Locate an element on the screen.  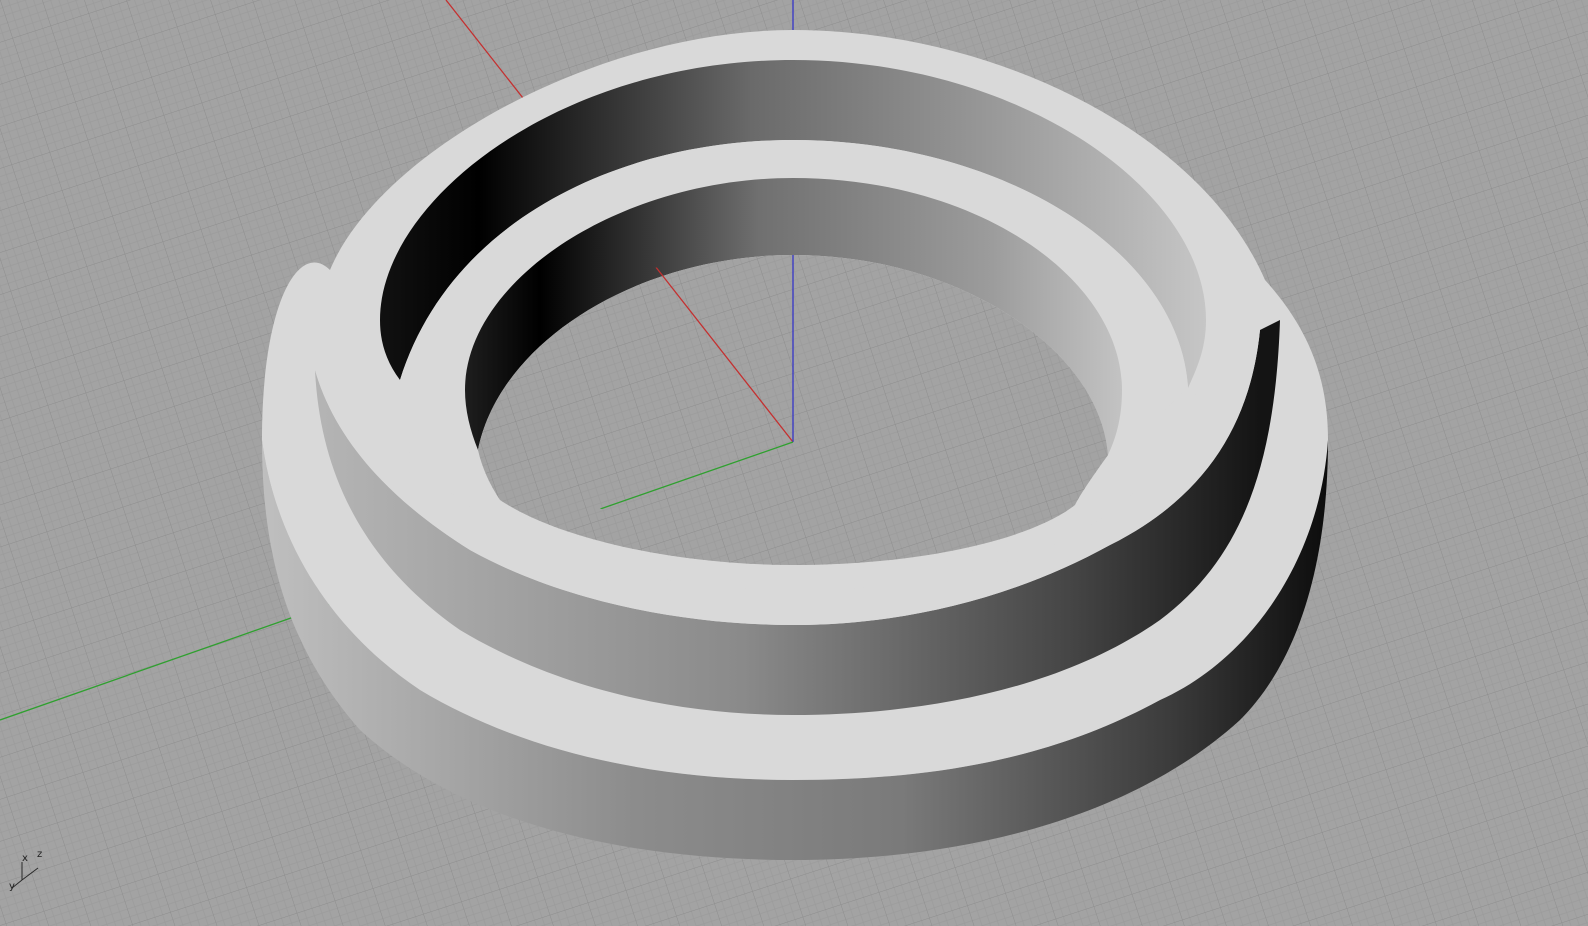
gizmo-z-label: z is located at coordinates (39, 854).